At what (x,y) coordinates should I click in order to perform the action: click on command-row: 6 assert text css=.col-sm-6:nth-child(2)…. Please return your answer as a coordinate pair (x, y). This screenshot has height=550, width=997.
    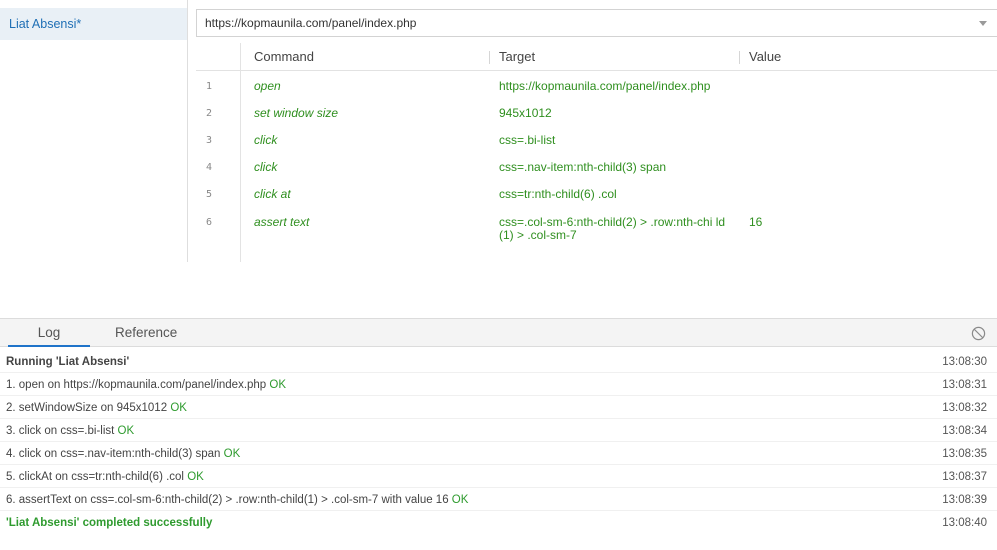
    Looking at the image, I should click on (596, 229).